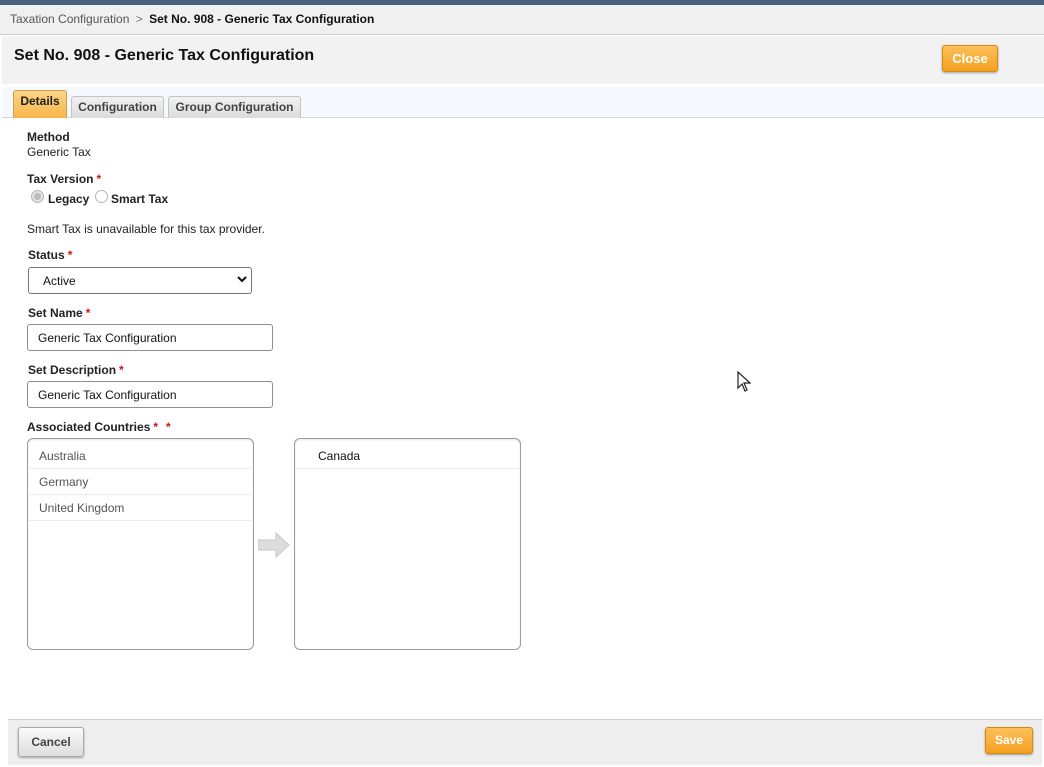 The width and height of the screenshot is (1044, 767). What do you see at coordinates (407, 544) in the screenshot?
I see `selected-countries-list: Canada` at bounding box center [407, 544].